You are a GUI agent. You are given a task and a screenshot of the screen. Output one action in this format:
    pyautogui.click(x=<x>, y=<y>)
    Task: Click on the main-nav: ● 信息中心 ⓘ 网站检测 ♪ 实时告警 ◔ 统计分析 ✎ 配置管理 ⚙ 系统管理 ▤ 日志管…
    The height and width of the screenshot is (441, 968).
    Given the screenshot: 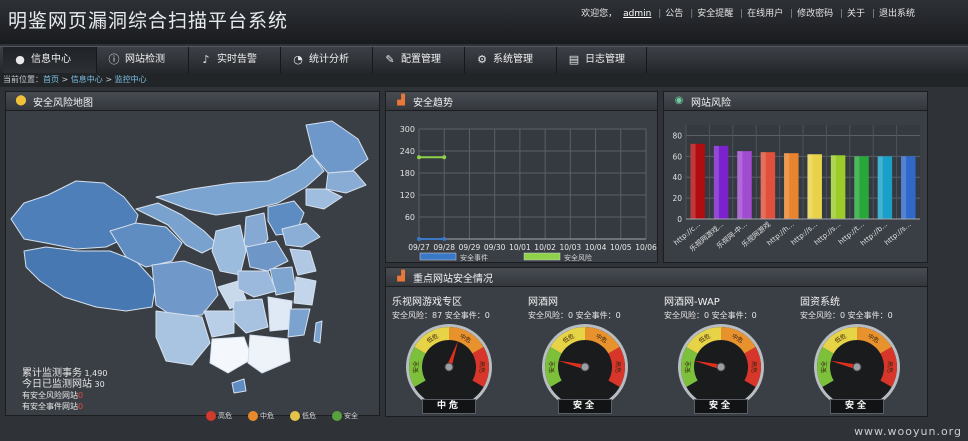 What is the action you would take?
    pyautogui.click(x=484, y=60)
    